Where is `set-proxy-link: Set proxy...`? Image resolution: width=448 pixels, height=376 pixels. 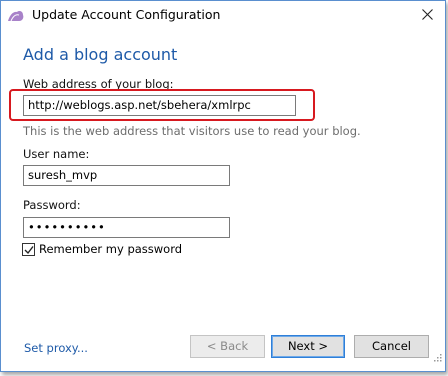
set-proxy-link: Set proxy... is located at coordinates (56, 348).